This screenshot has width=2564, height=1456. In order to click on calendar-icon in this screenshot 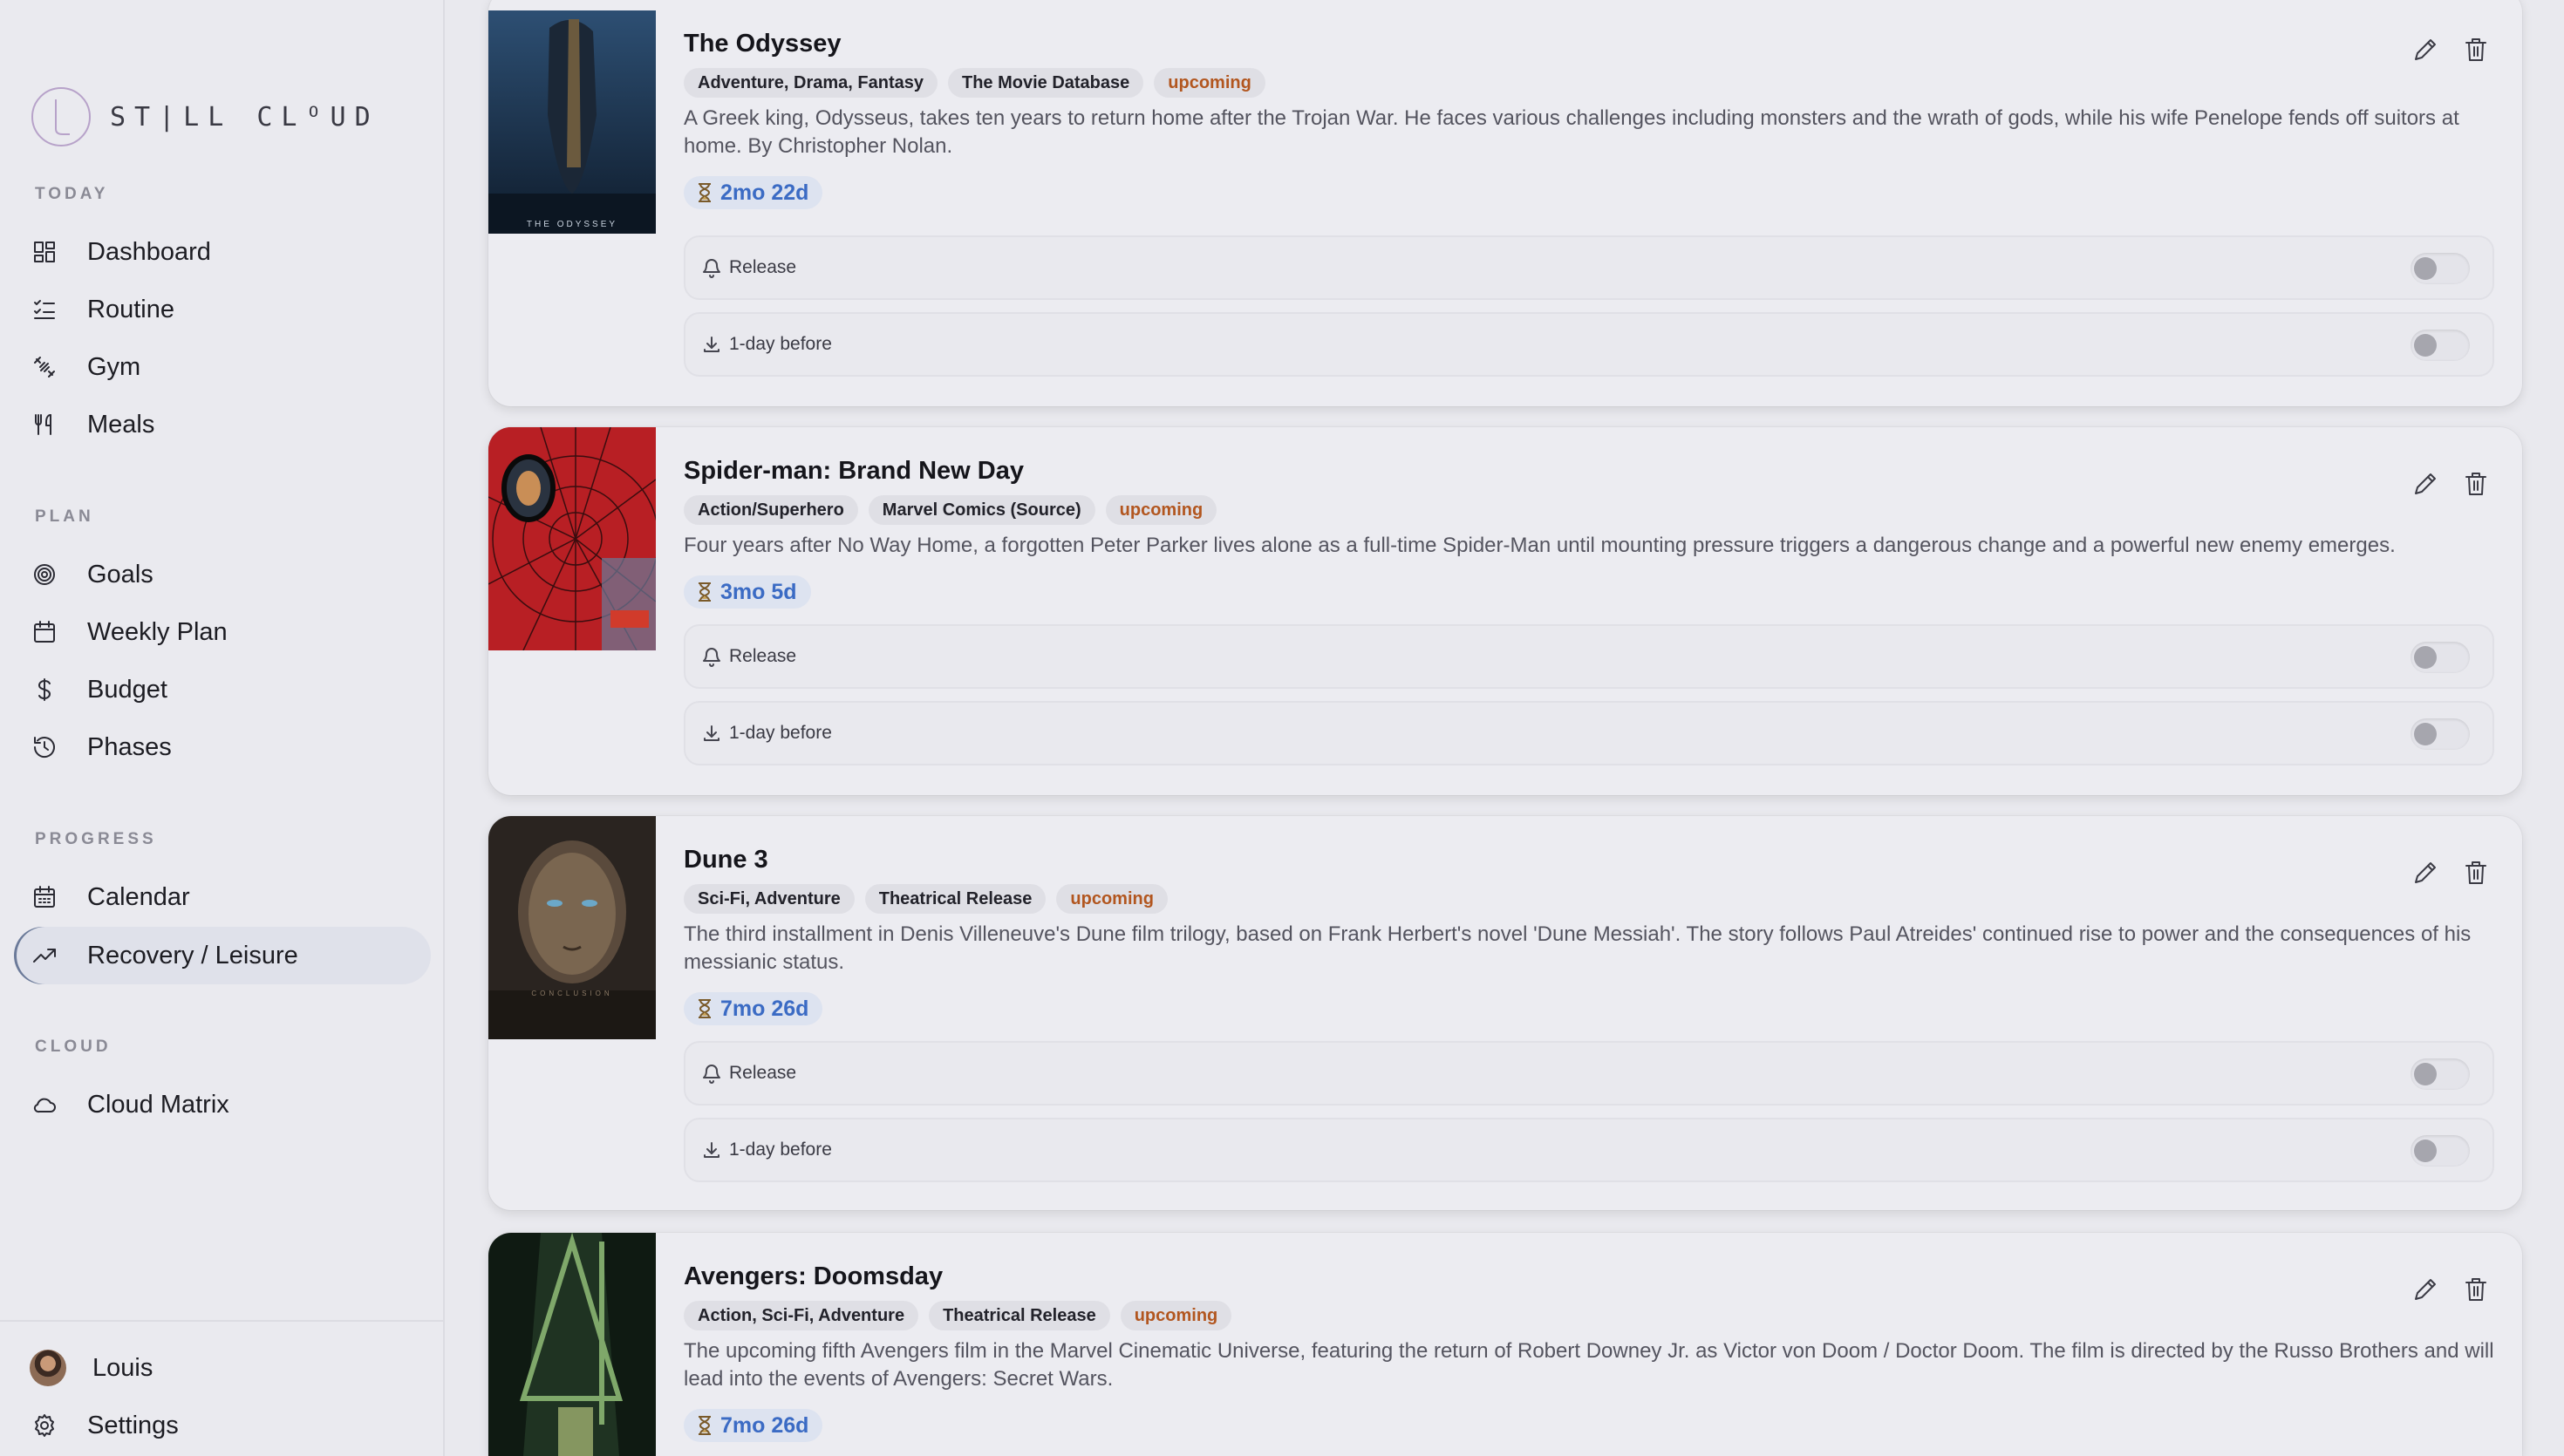, I will do `click(44, 632)`.